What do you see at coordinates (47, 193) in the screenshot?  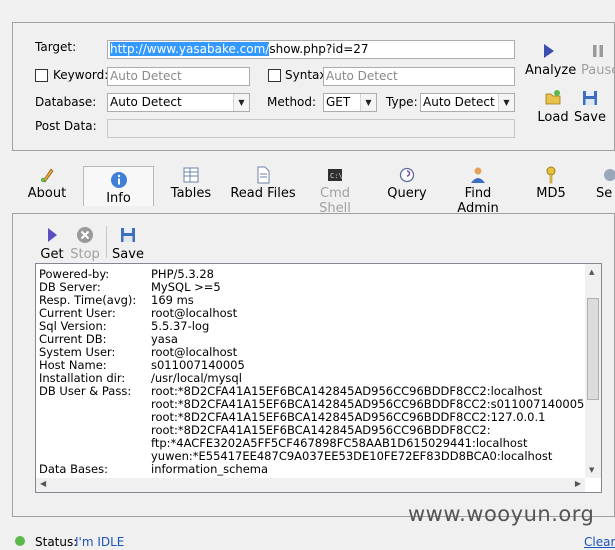 I see `tab-about-label: About` at bounding box center [47, 193].